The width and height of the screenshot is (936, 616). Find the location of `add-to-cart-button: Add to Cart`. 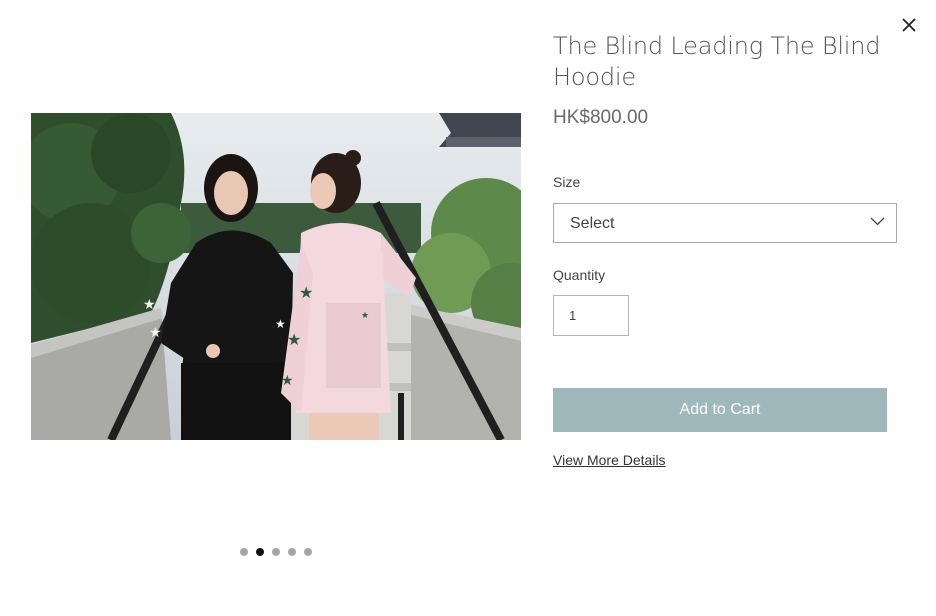

add-to-cart-button: Add to Cart is located at coordinates (720, 410).